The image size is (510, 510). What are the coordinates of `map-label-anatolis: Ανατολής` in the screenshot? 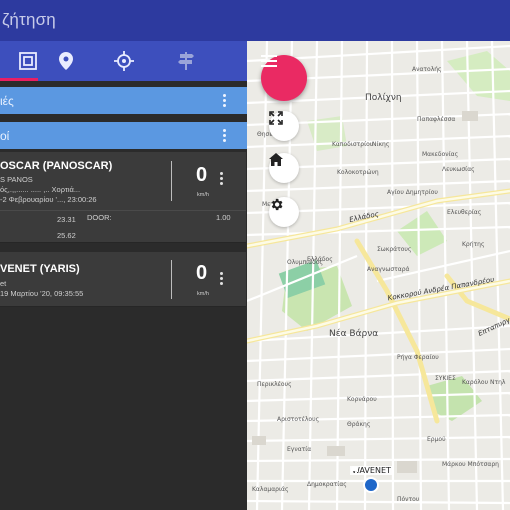 It's located at (427, 69).